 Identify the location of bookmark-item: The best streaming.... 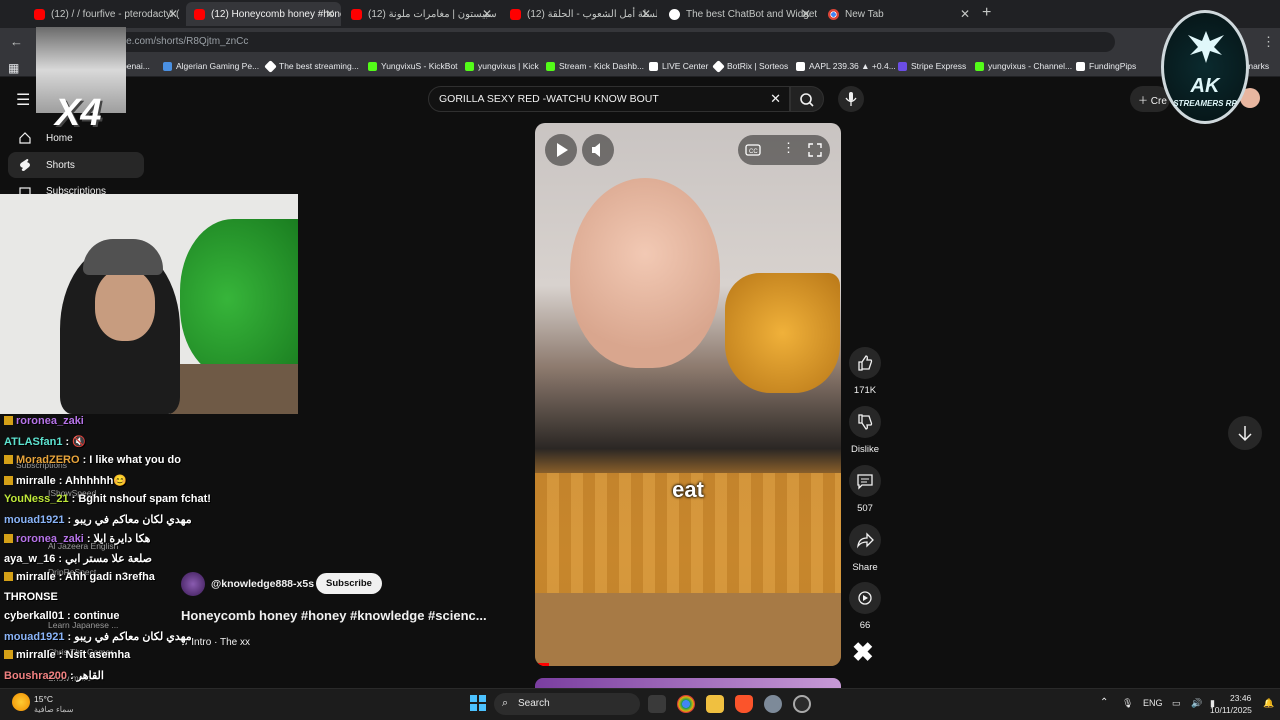
(311, 66).